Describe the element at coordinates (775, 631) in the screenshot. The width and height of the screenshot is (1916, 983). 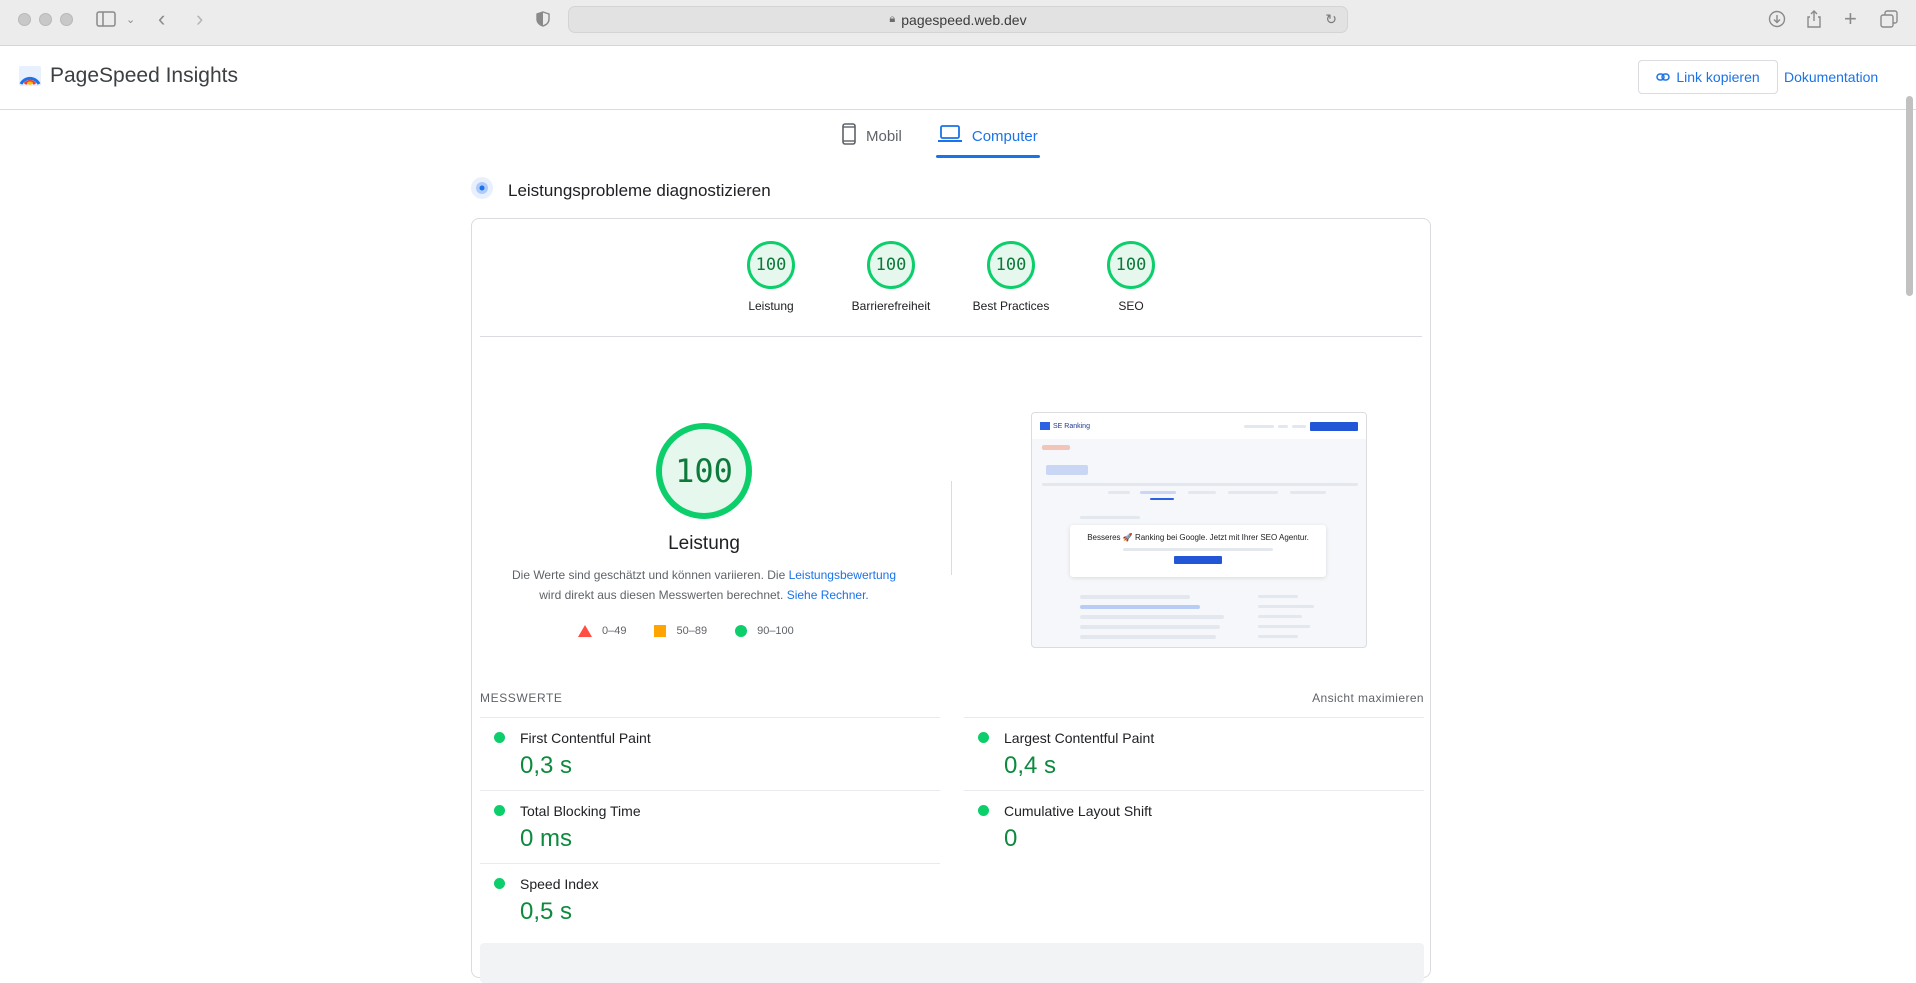
I see `legend-range: 90–100` at that location.